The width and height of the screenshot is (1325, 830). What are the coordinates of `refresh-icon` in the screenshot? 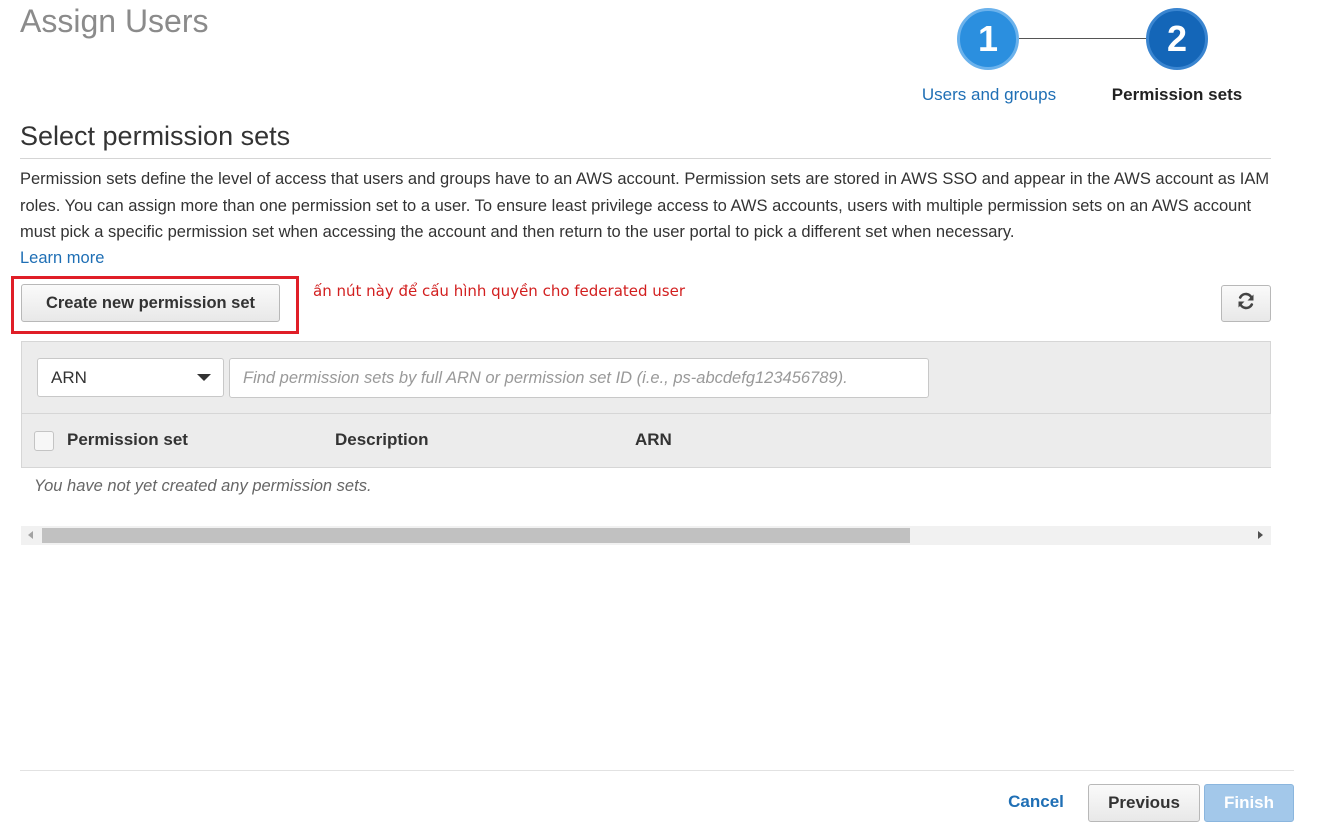 It's located at (1246, 303).